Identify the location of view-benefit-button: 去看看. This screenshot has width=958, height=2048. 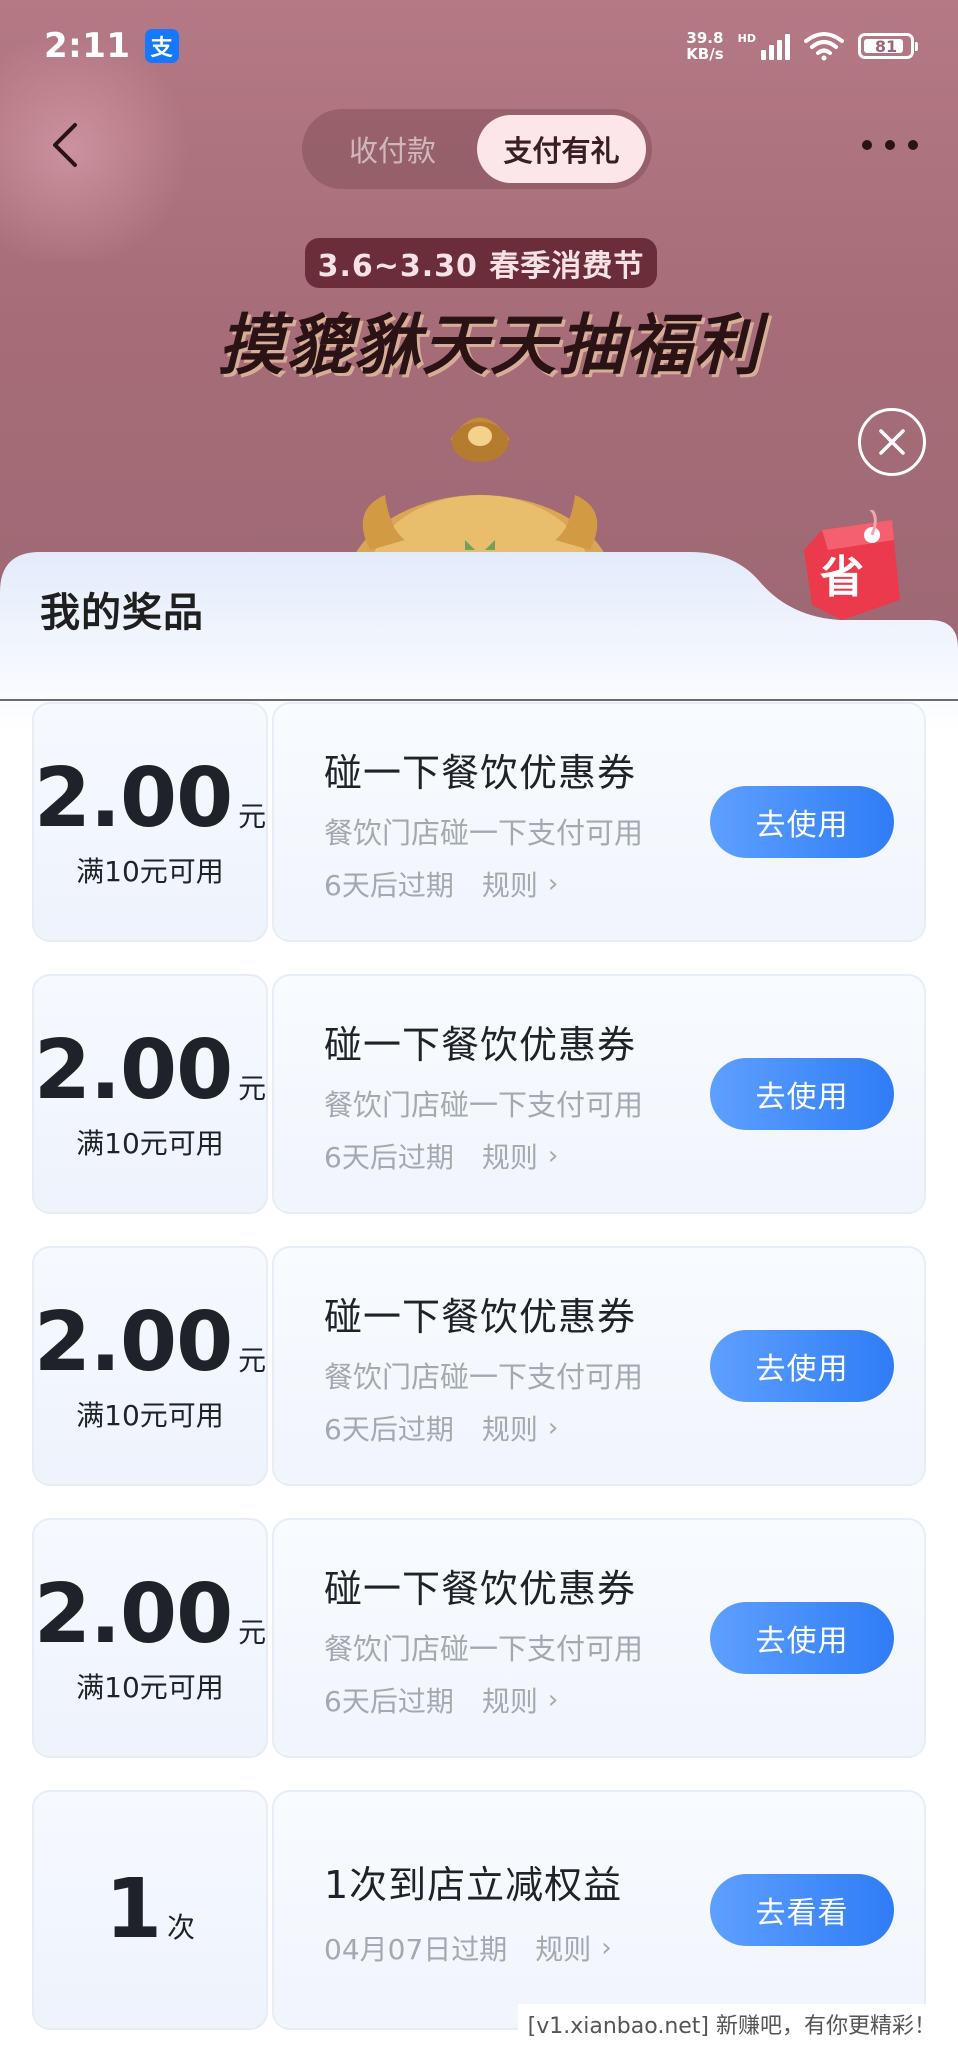
(802, 1910).